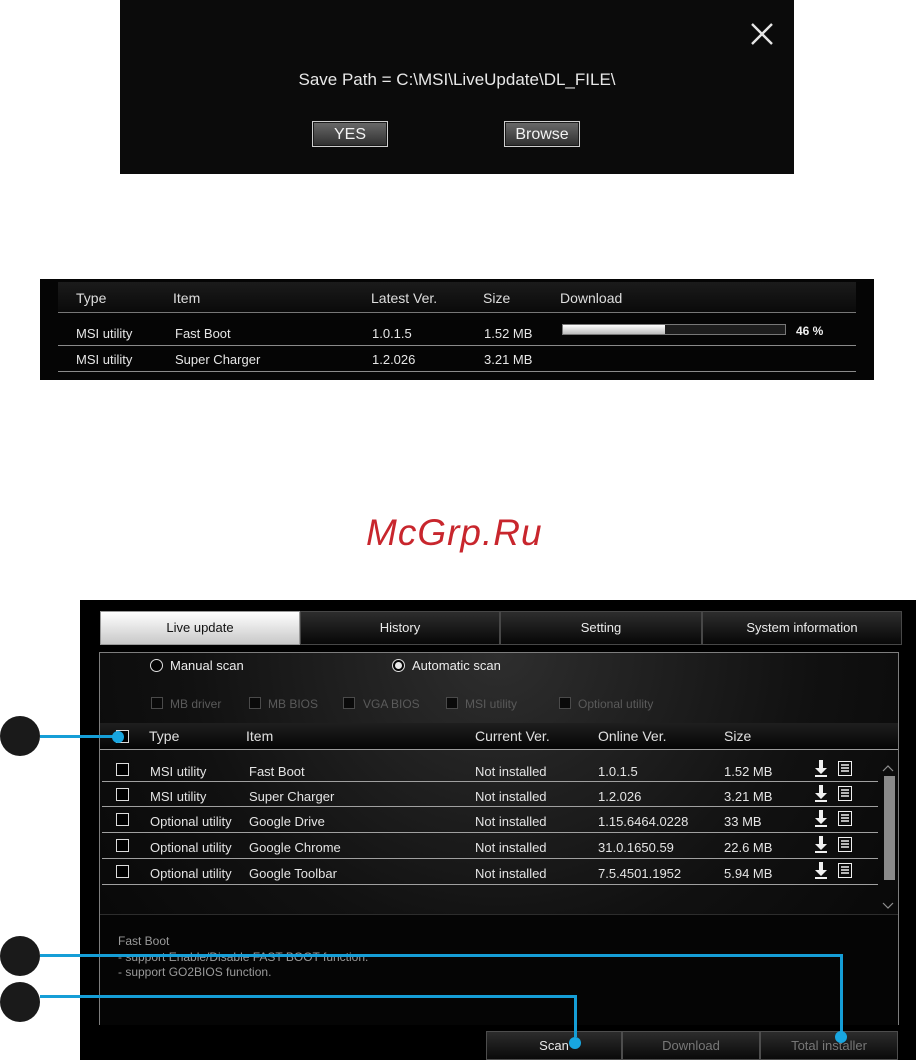 This screenshot has width=918, height=1060. I want to click on download-button: Download, so click(691, 1045).